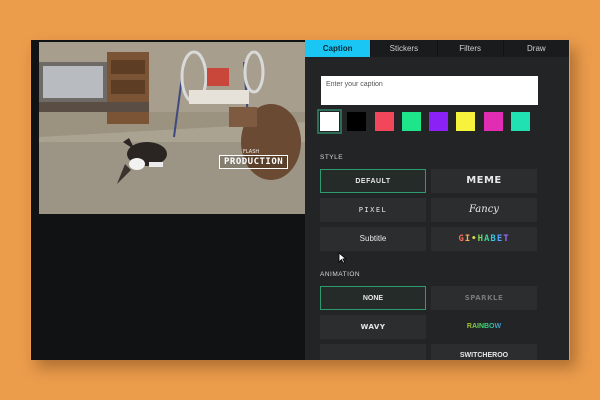 This screenshot has width=600, height=400. What do you see at coordinates (373, 181) in the screenshot?
I see `style-option-default: DEFAULT` at bounding box center [373, 181].